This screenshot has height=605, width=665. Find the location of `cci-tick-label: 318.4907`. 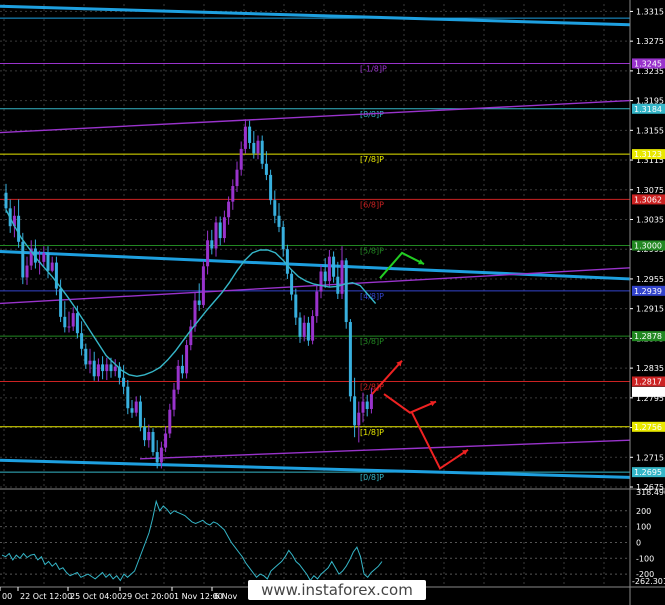

cci-tick-label: 318.4907 is located at coordinates (650, 492).